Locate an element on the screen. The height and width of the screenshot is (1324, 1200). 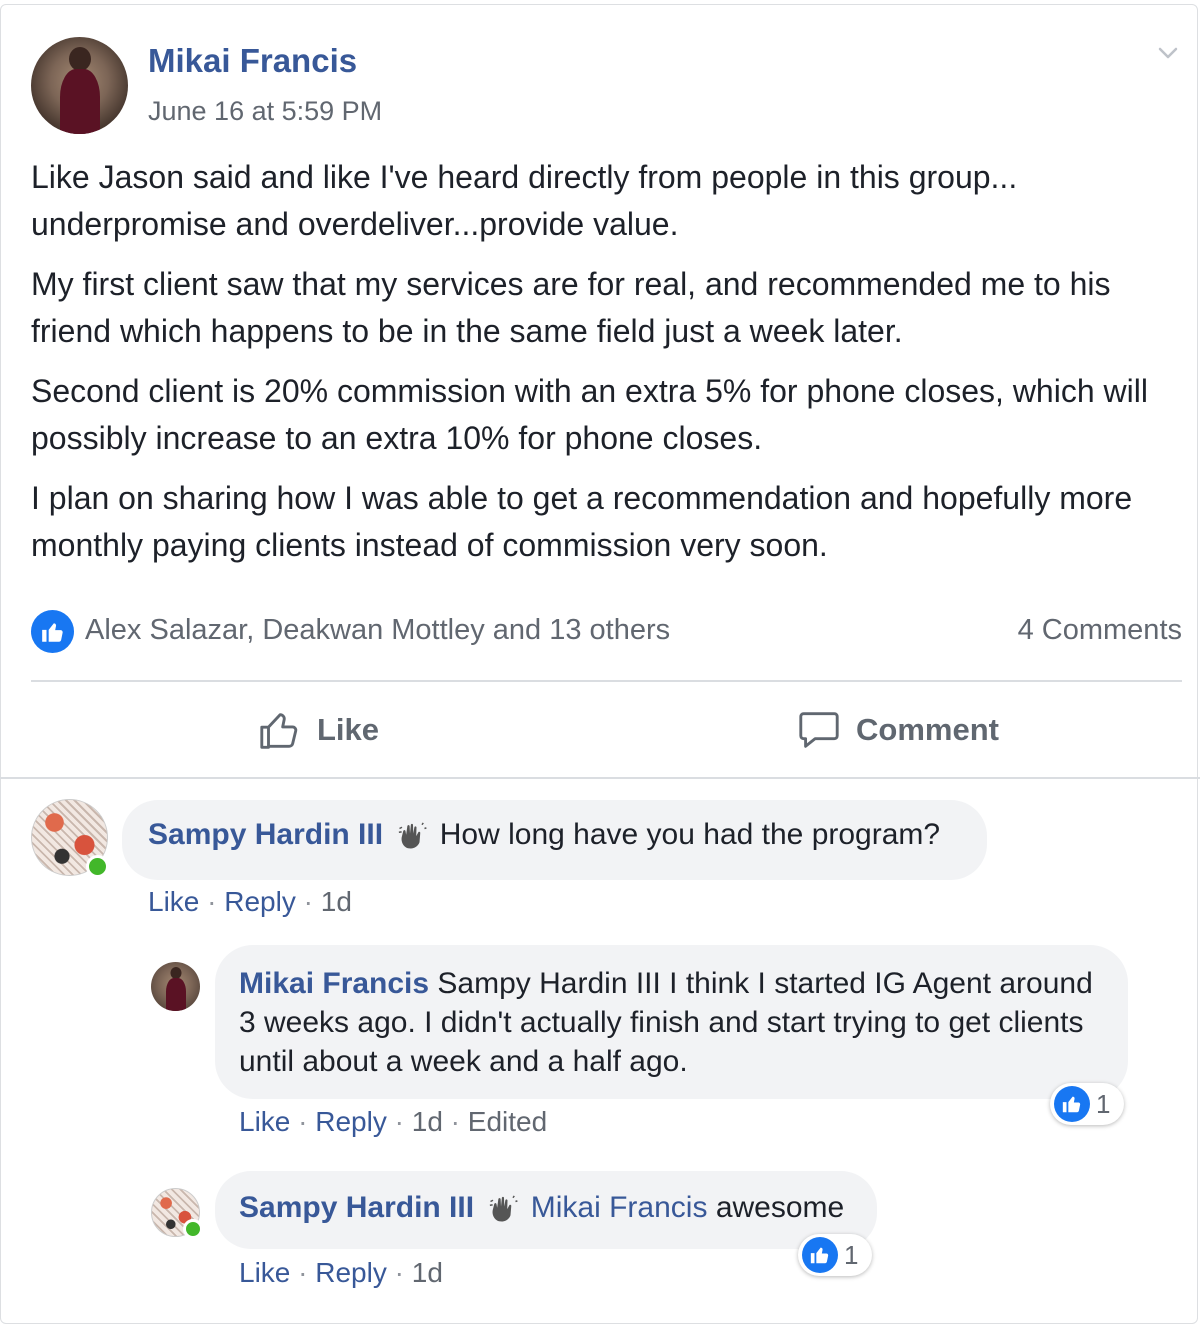
reply-mention: Mikai Francis is located at coordinates (619, 1207).